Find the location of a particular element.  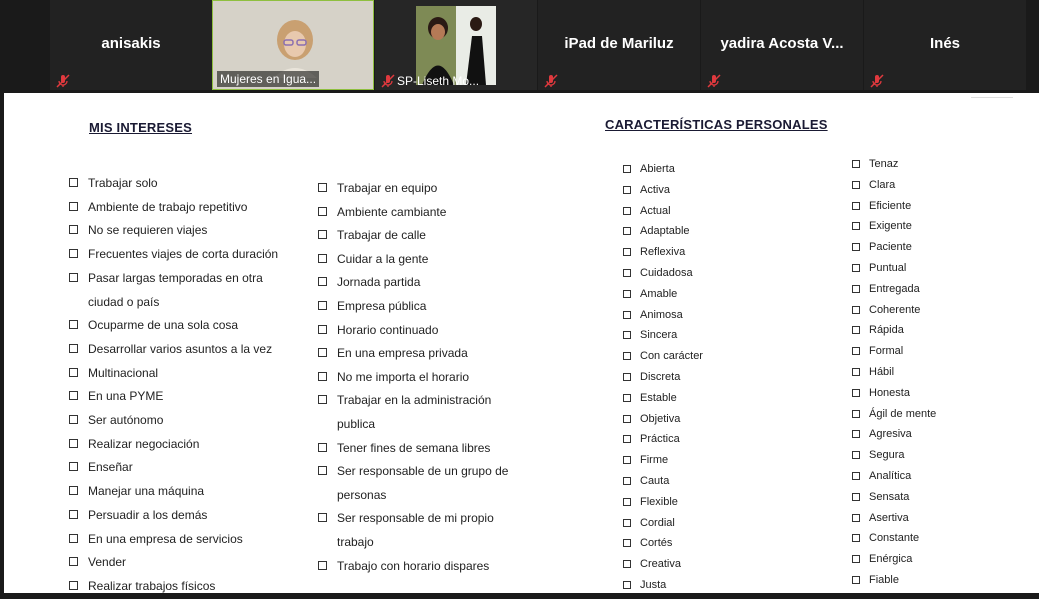

checklist-item-label: Hábil is located at coordinates (882, 371).